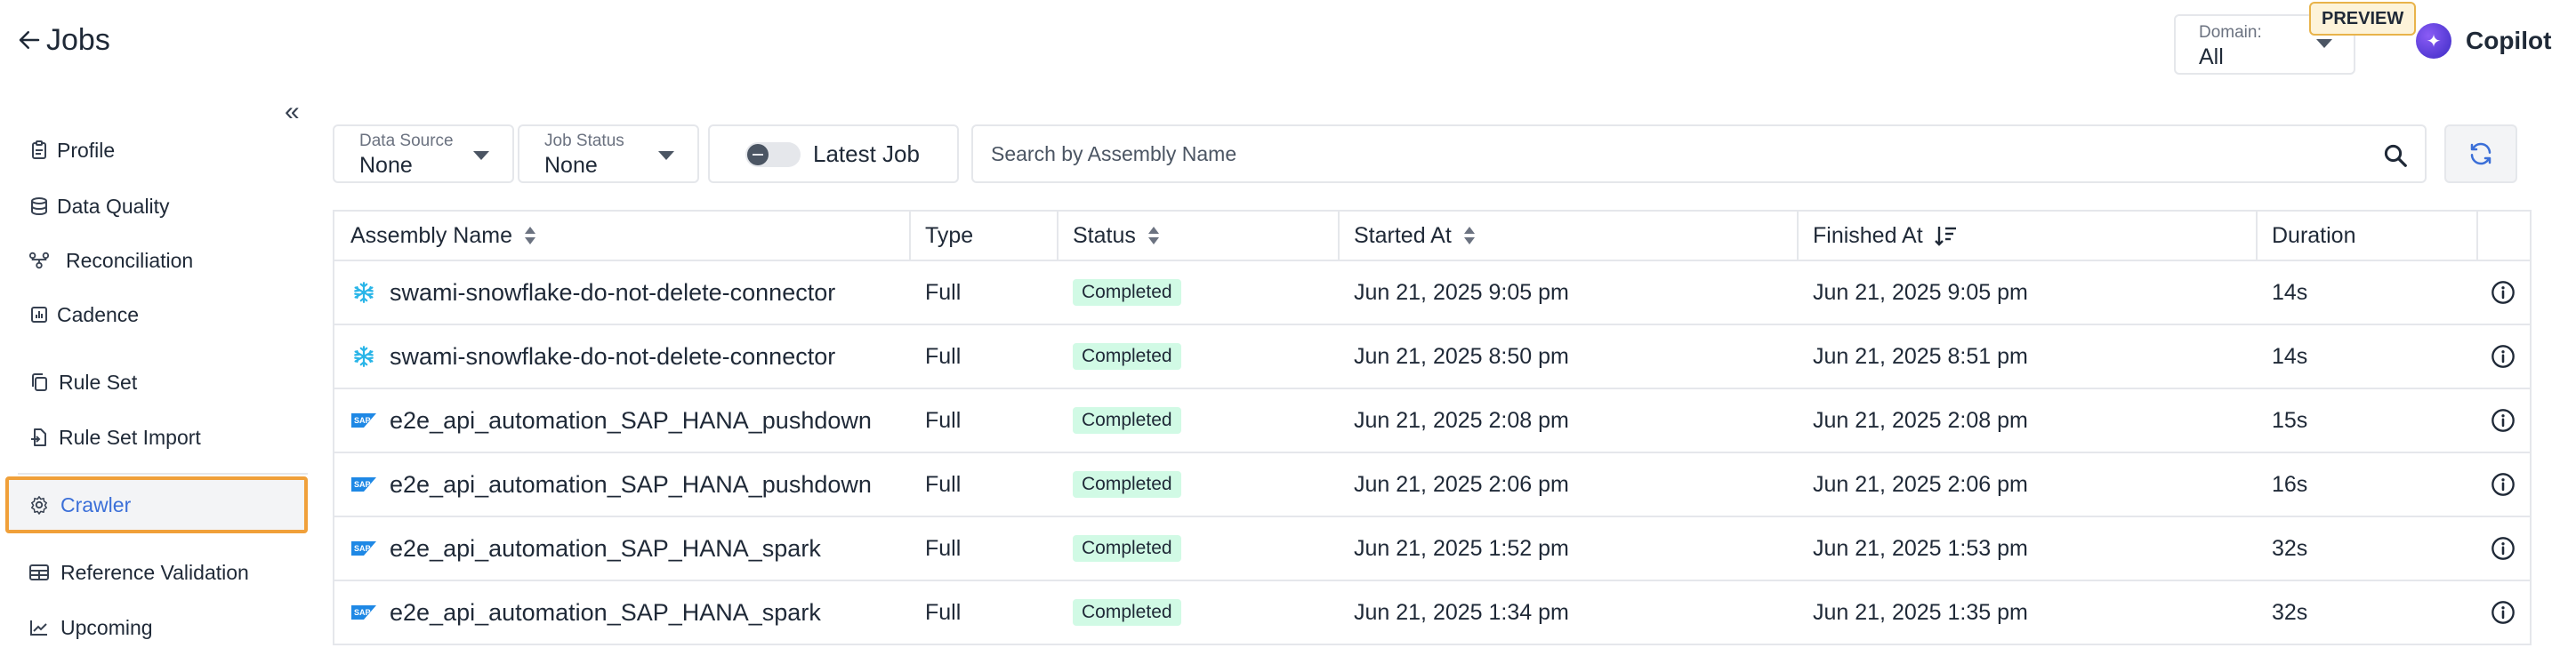 The height and width of the screenshot is (656, 2576). I want to click on snowflake-icon, so click(363, 356).